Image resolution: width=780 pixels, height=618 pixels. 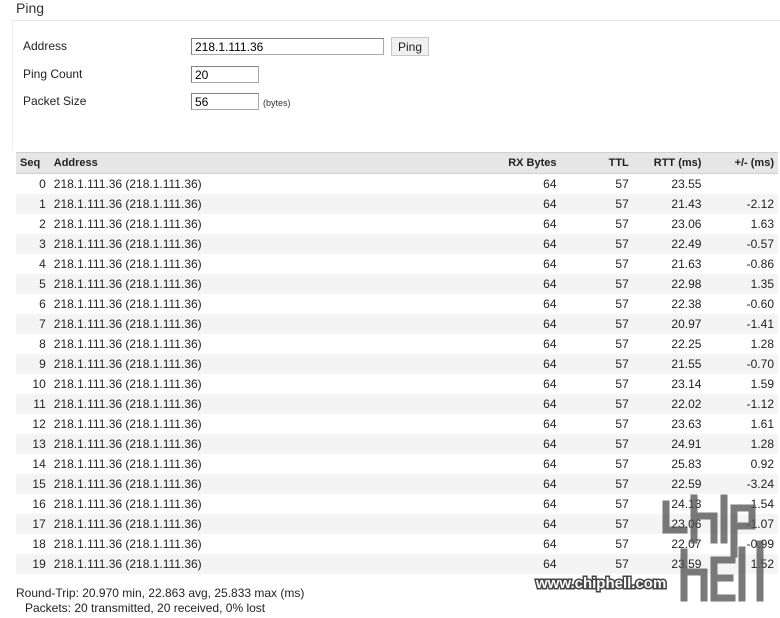 I want to click on table-row: 0 218.1.111.36 (218.1.111.36) 64 57 23.55, so click(x=397, y=184).